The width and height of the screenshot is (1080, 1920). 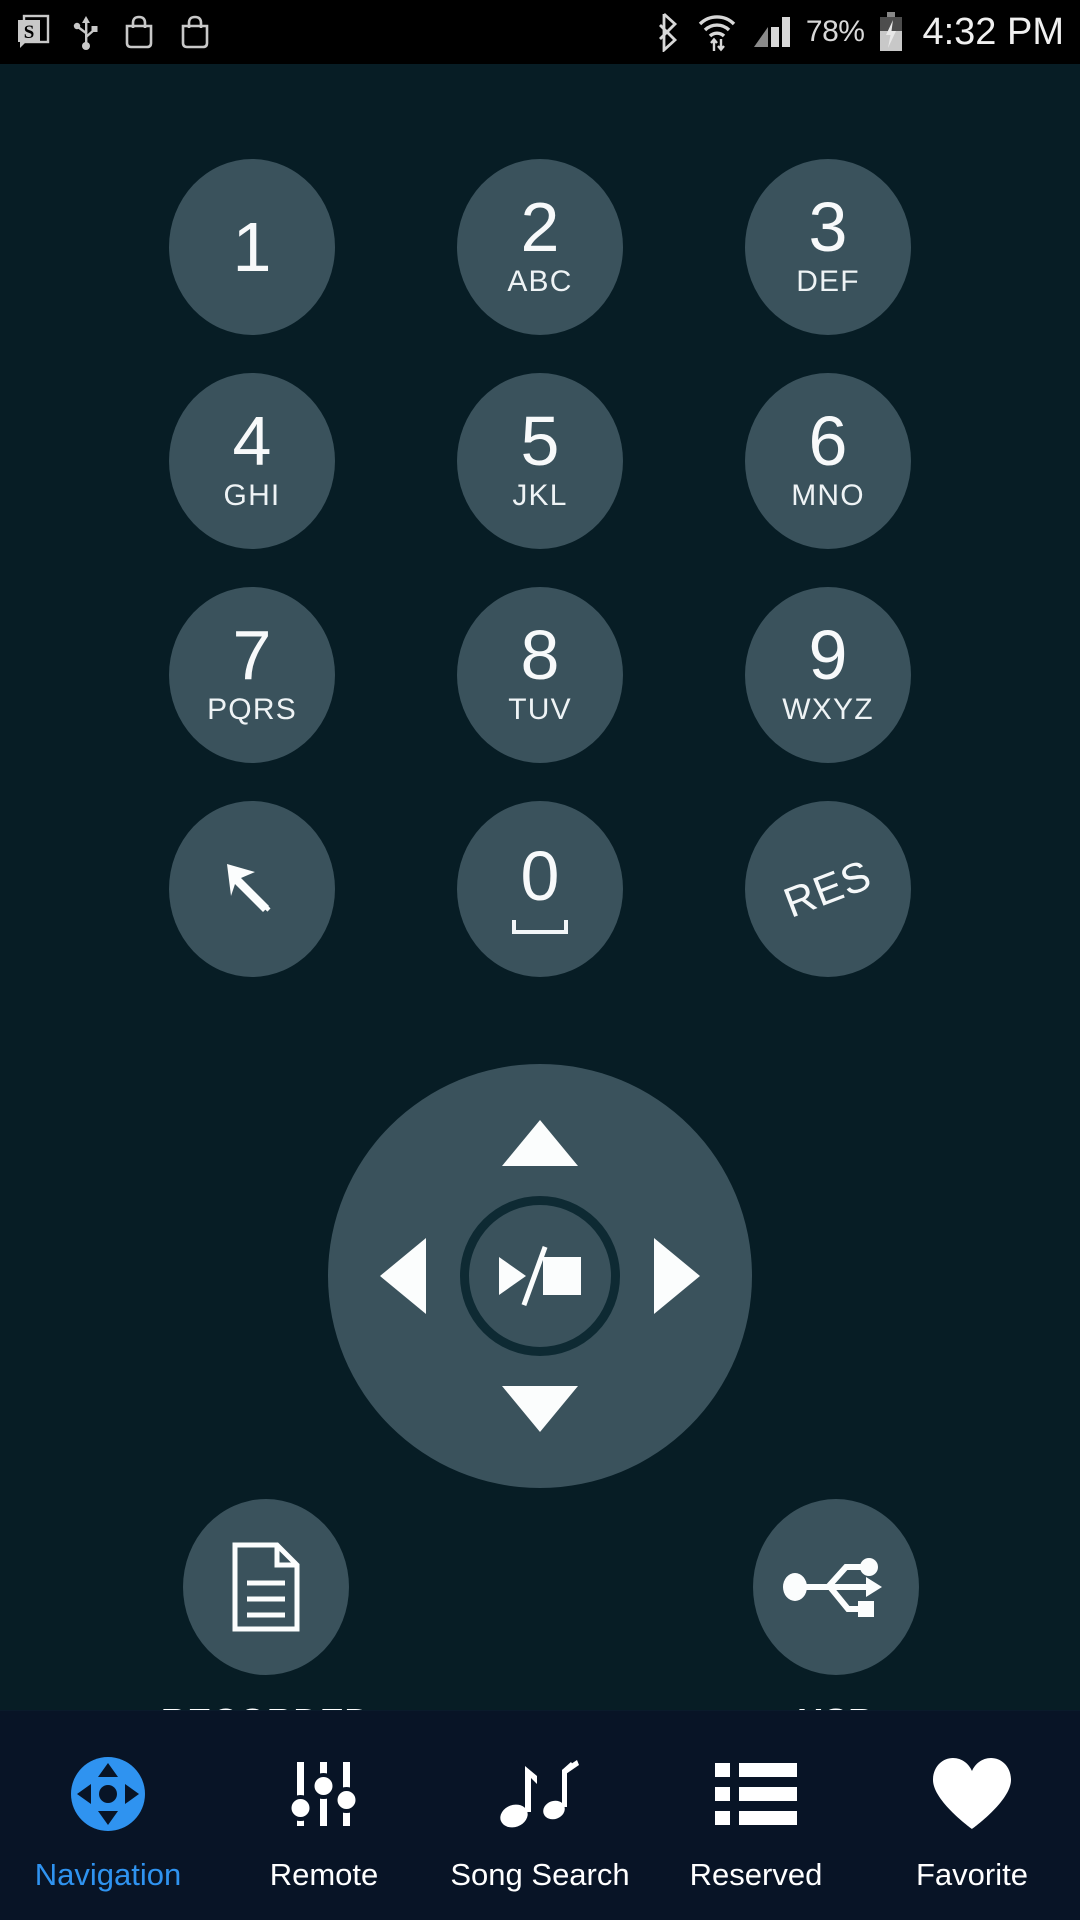 I want to click on arrow-up-icon, so click(x=540, y=1143).